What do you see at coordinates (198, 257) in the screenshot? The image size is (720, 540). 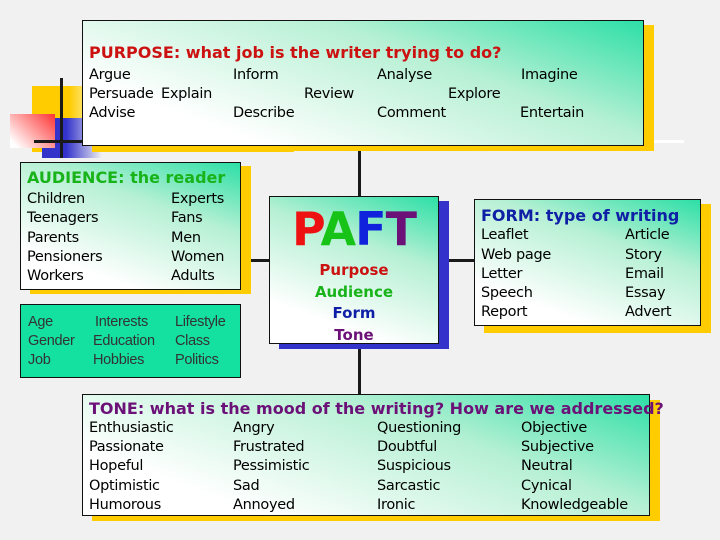 I see `audience-word: Women` at bounding box center [198, 257].